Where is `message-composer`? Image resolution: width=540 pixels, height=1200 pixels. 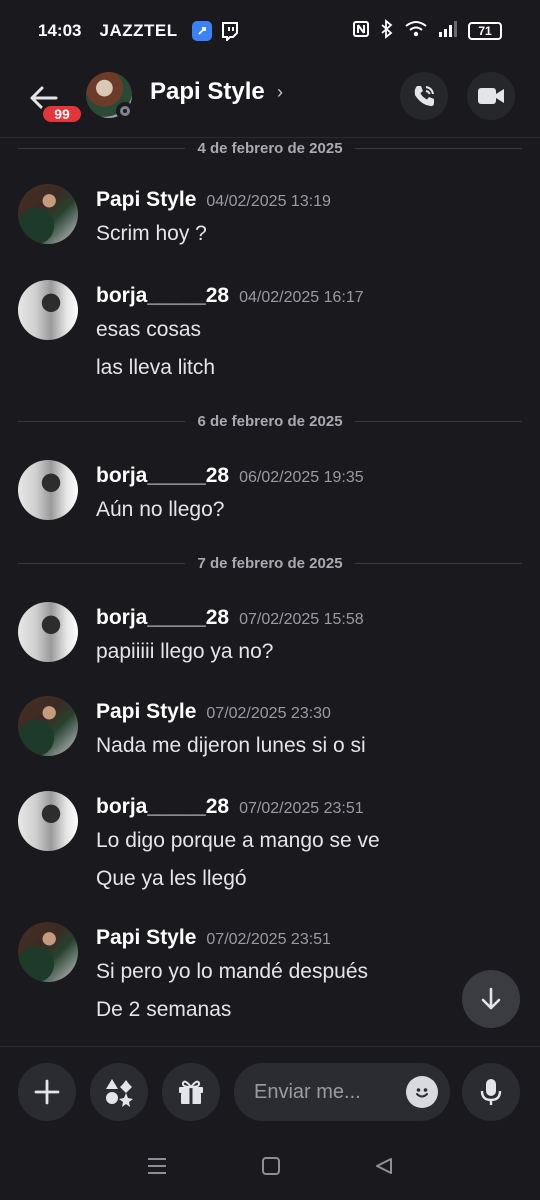
message-composer is located at coordinates (270, 1091).